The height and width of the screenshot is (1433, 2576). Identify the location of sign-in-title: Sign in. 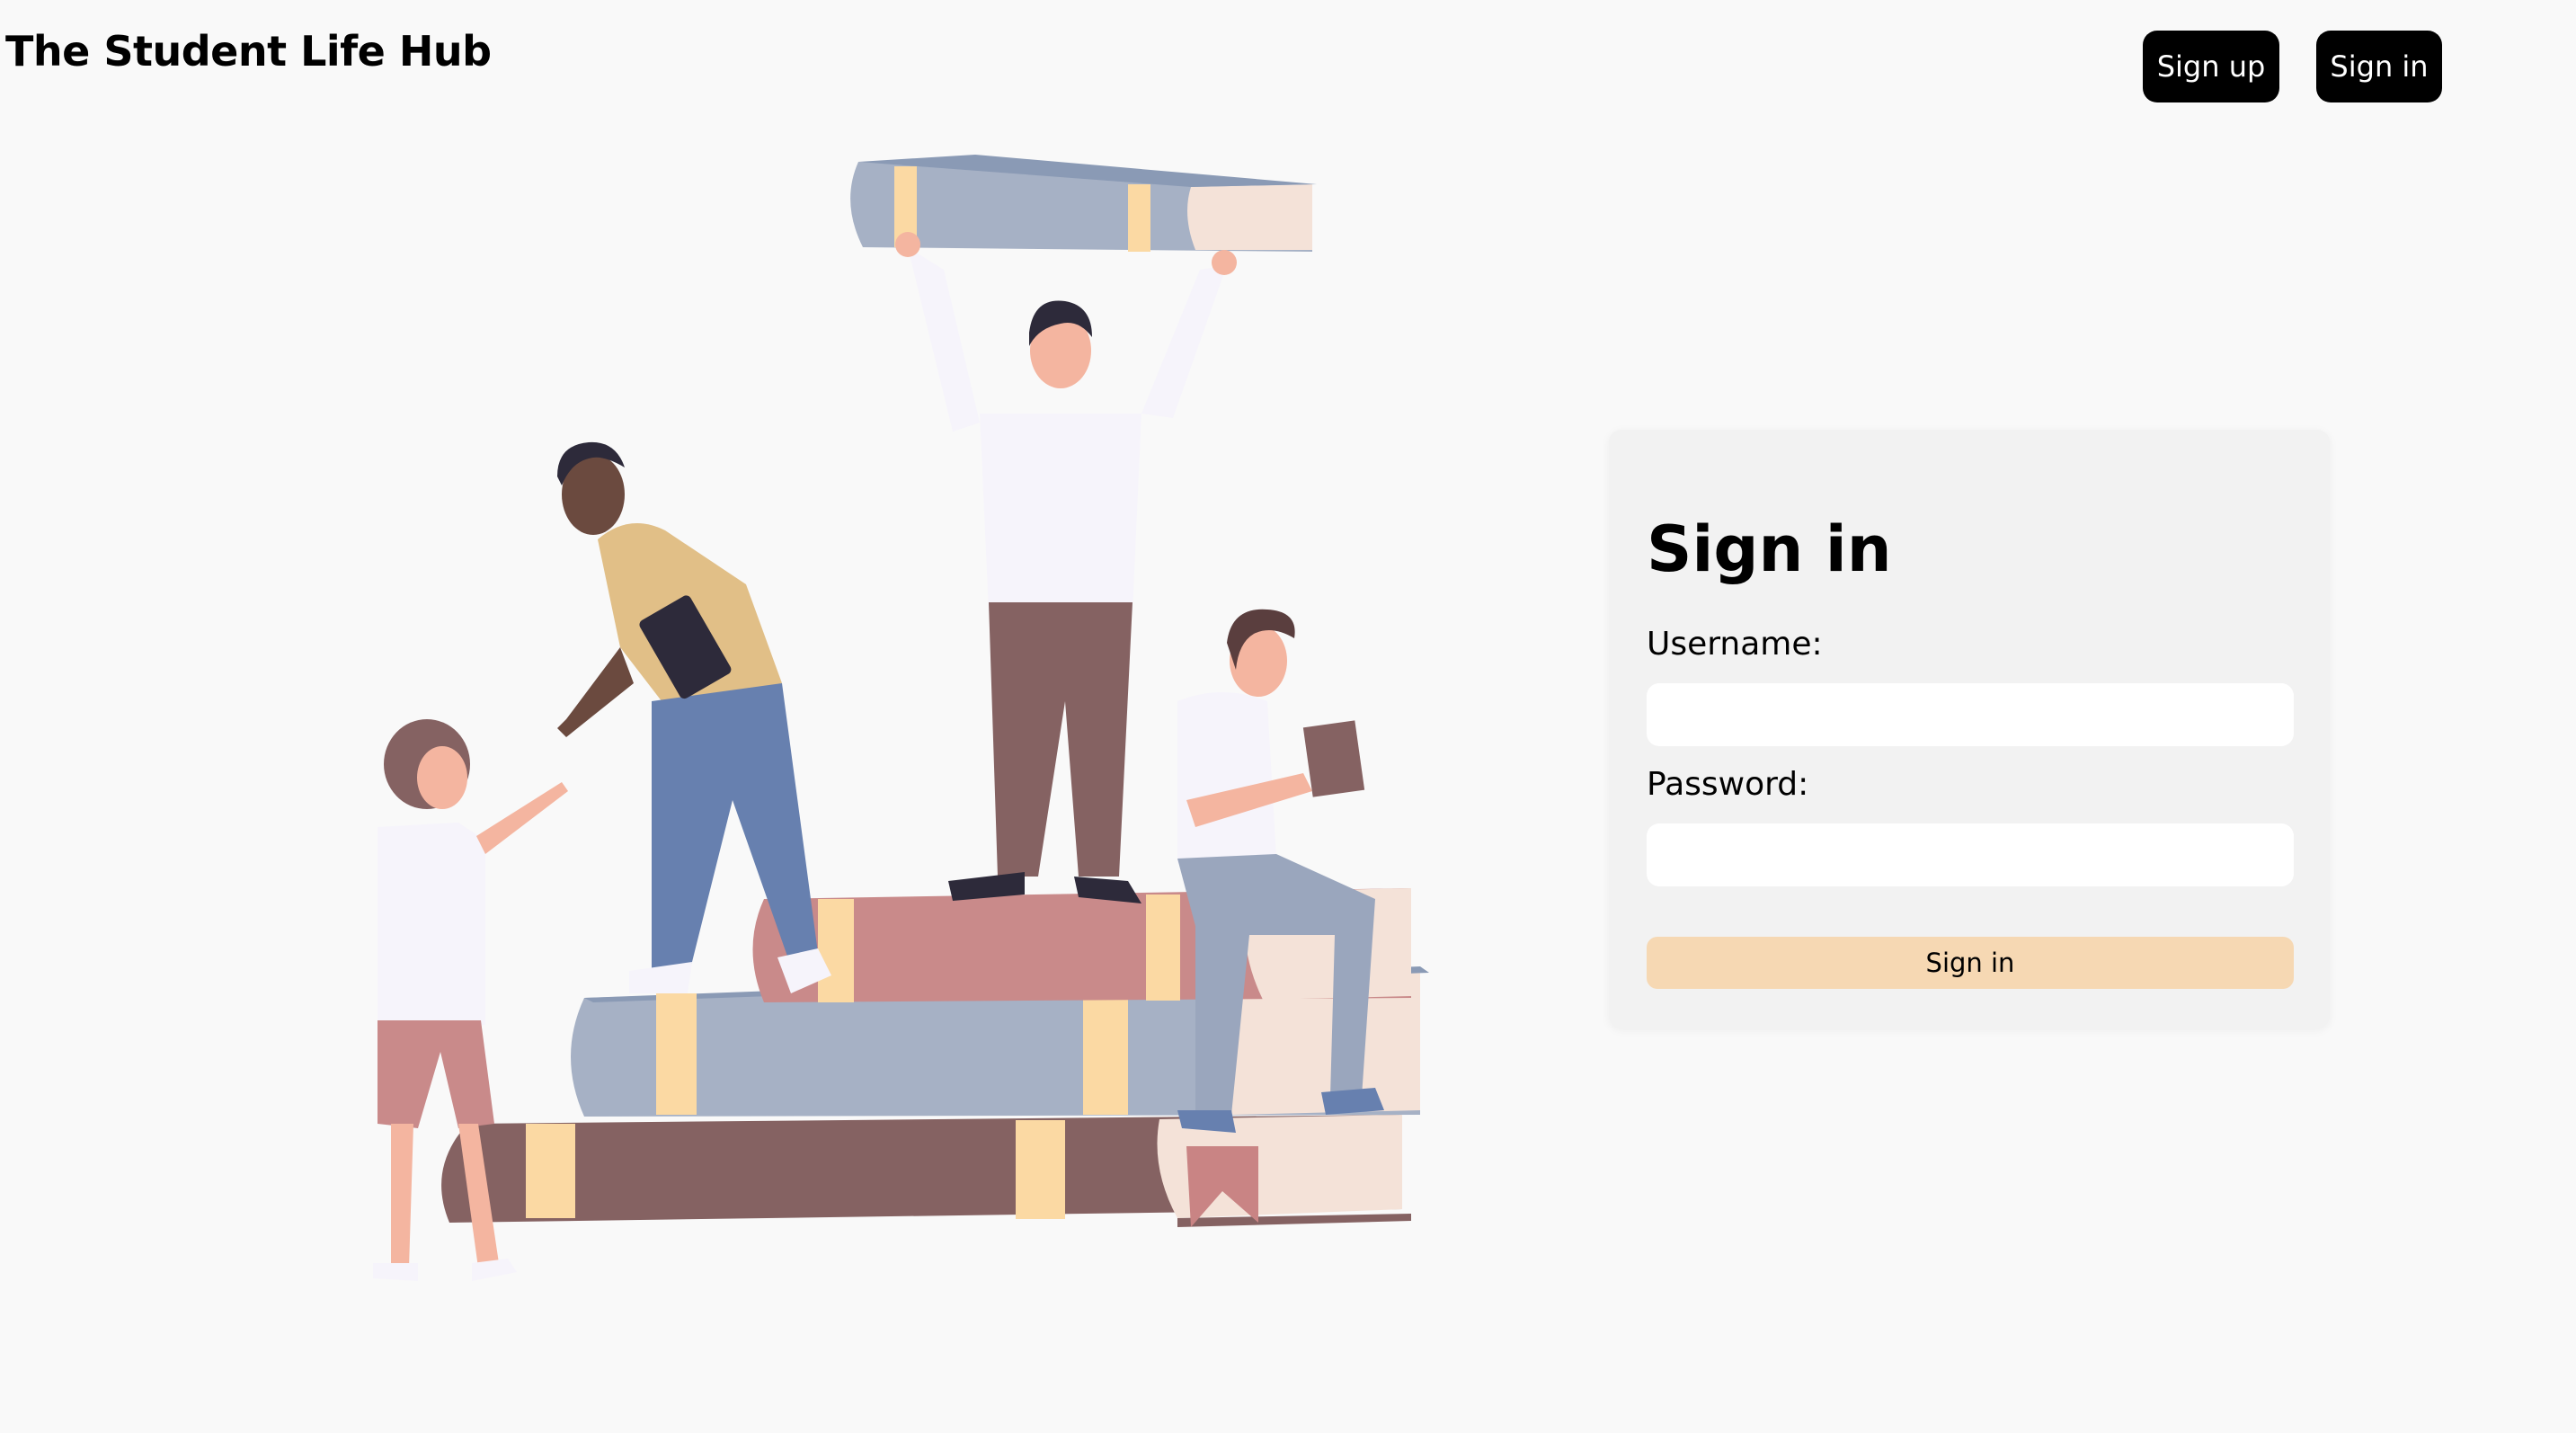
(1769, 549).